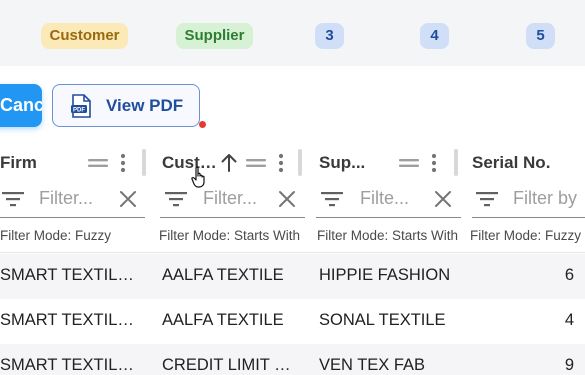 This screenshot has width=585, height=375. I want to click on legend-chip-4: 4, so click(434, 36).